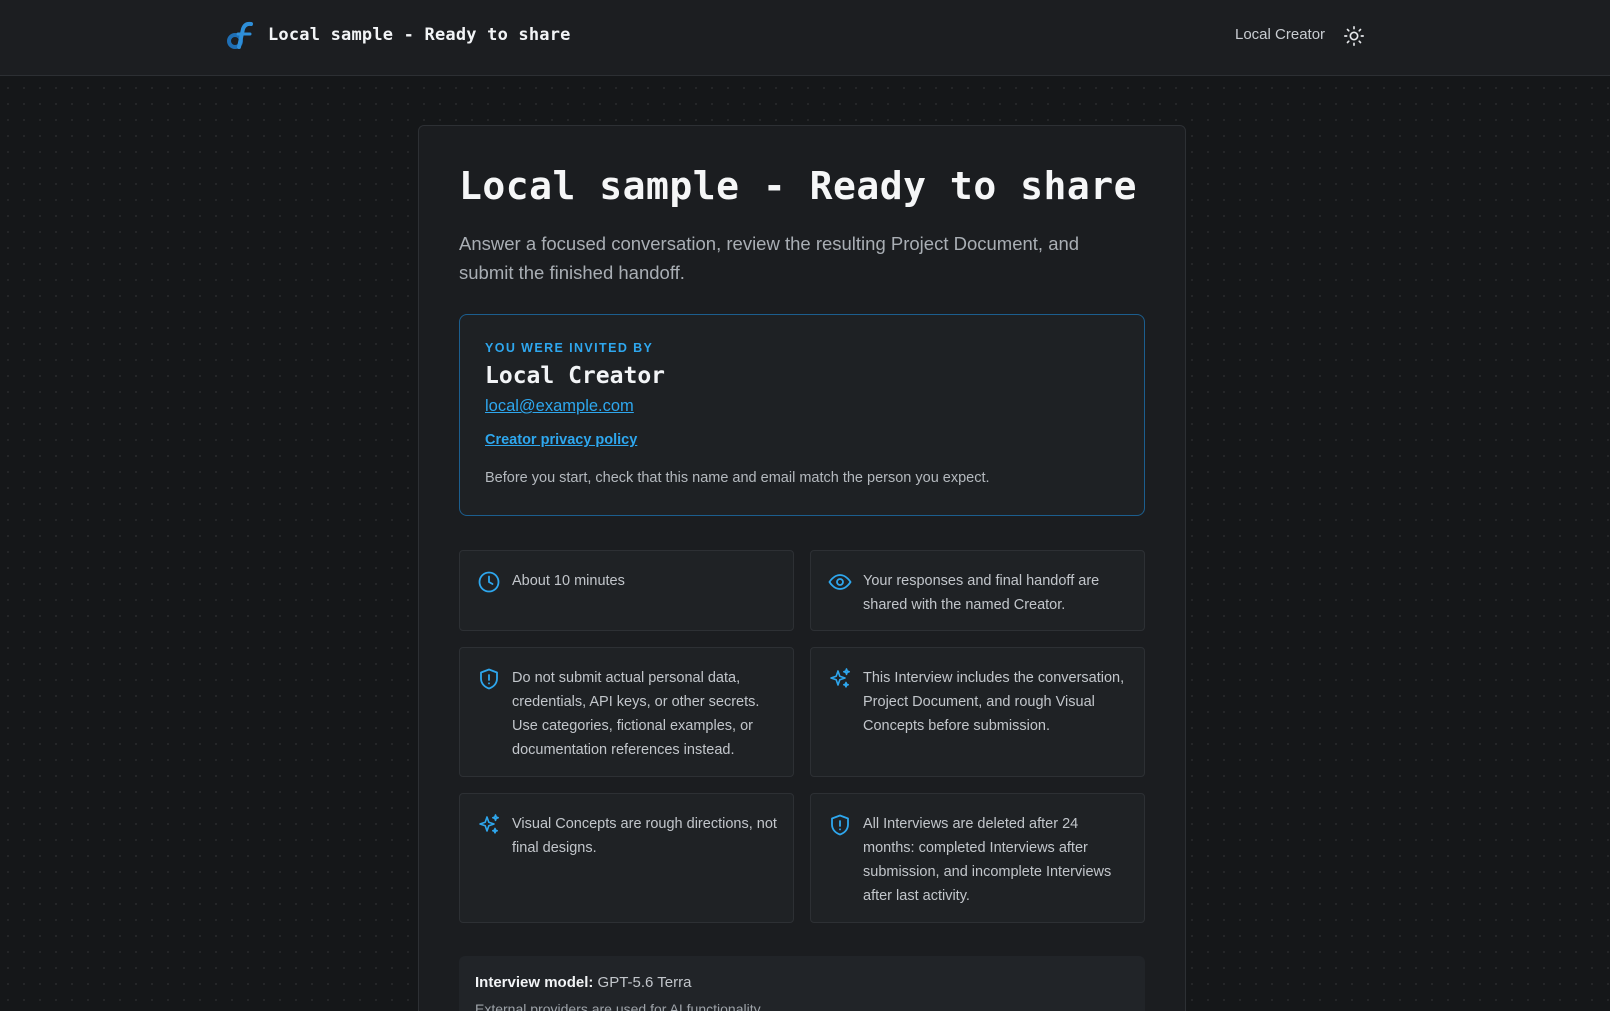 The image size is (1610, 1011). What do you see at coordinates (626, 590) in the screenshot?
I see `info-tile-duration: About 10 minutes` at bounding box center [626, 590].